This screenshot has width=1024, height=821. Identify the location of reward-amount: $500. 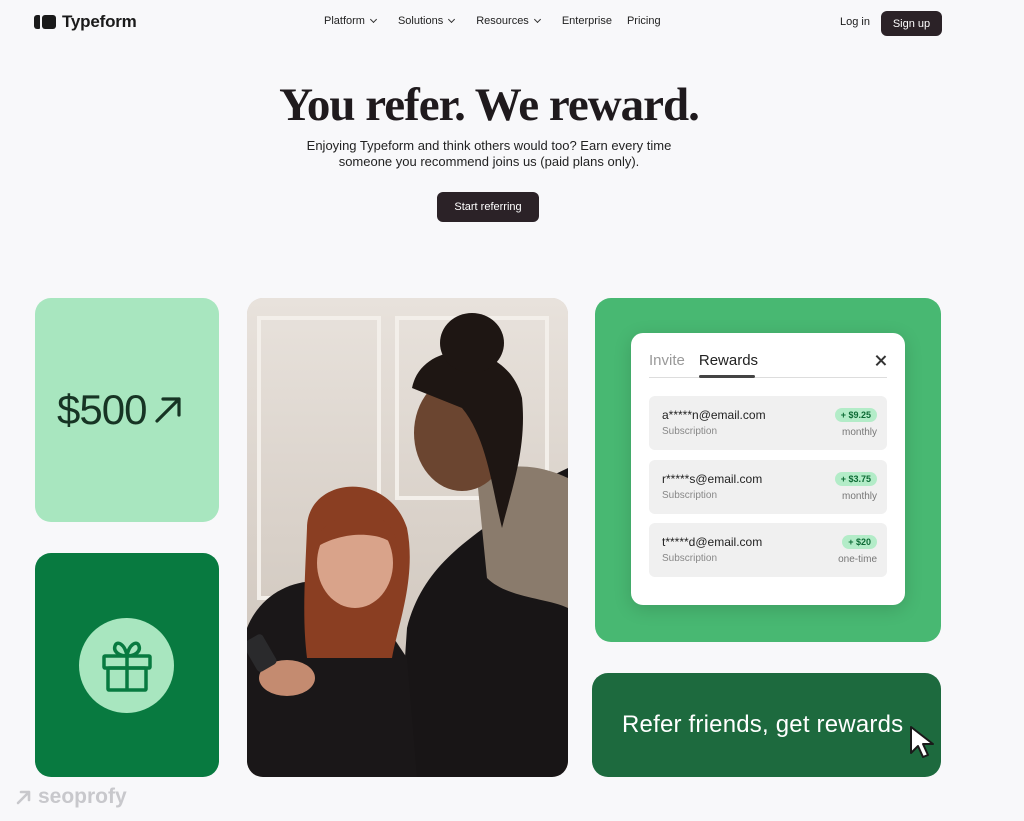
(120, 410).